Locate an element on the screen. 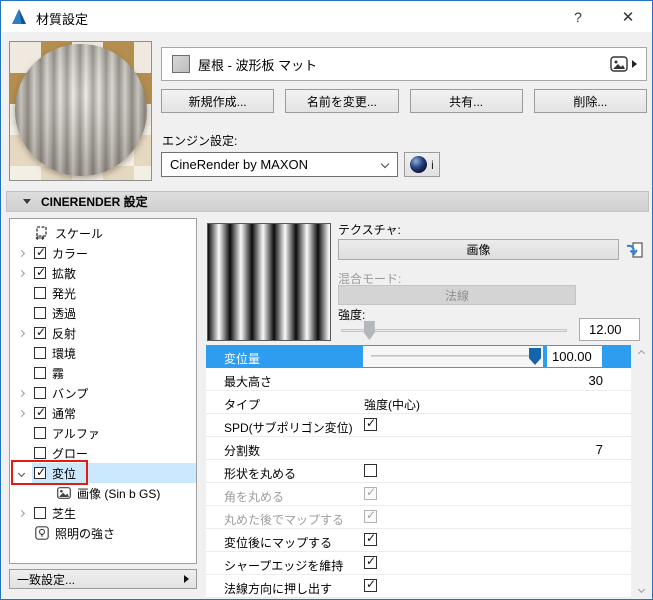 The image size is (653, 600). tree-item-7: 霧 is located at coordinates (103, 373).